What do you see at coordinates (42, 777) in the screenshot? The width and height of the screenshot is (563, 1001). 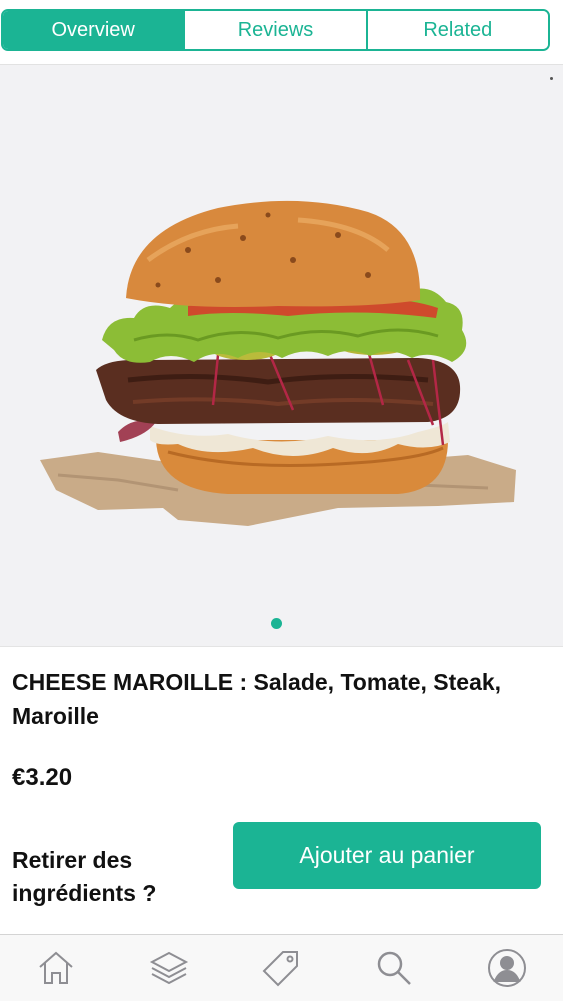 I see `product-price: €3.20` at bounding box center [42, 777].